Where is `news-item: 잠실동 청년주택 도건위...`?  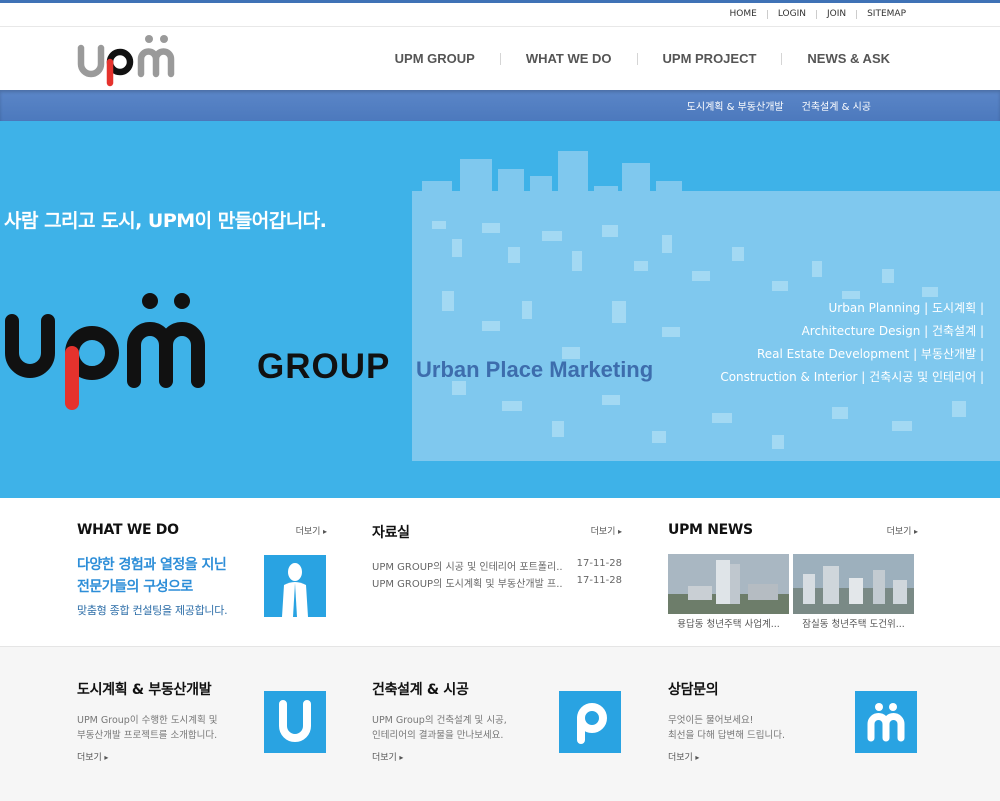 news-item: 잠실동 청년주택 도건위... is located at coordinates (853, 592).